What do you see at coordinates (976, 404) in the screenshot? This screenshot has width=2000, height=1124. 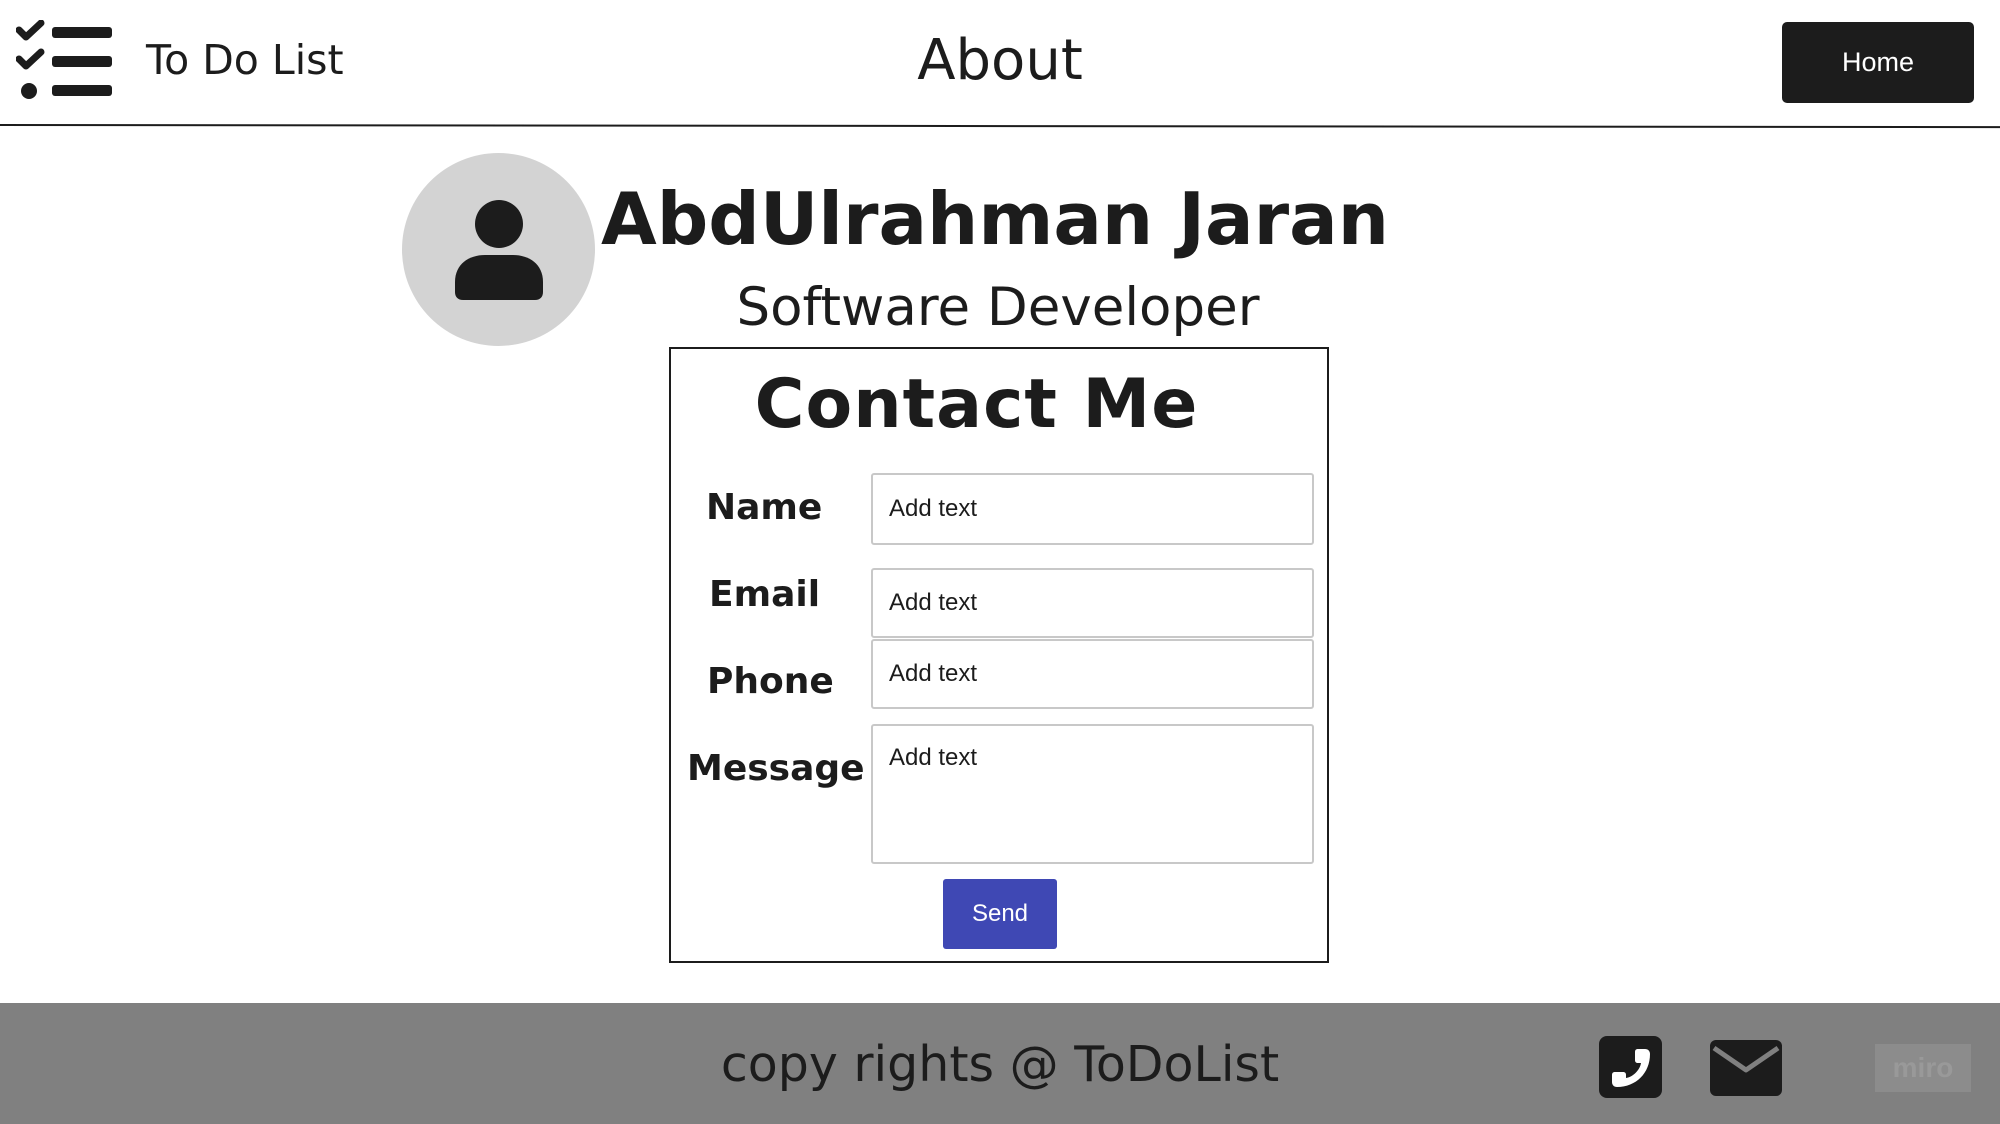 I see `contact-title: Contact Me` at bounding box center [976, 404].